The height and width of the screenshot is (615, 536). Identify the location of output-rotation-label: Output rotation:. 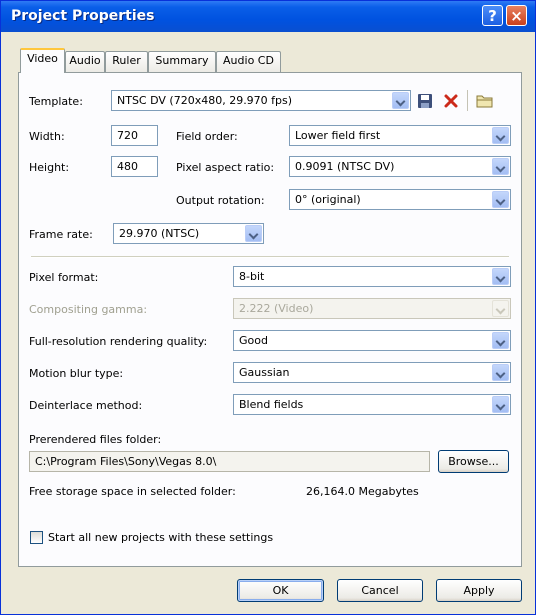
(220, 200).